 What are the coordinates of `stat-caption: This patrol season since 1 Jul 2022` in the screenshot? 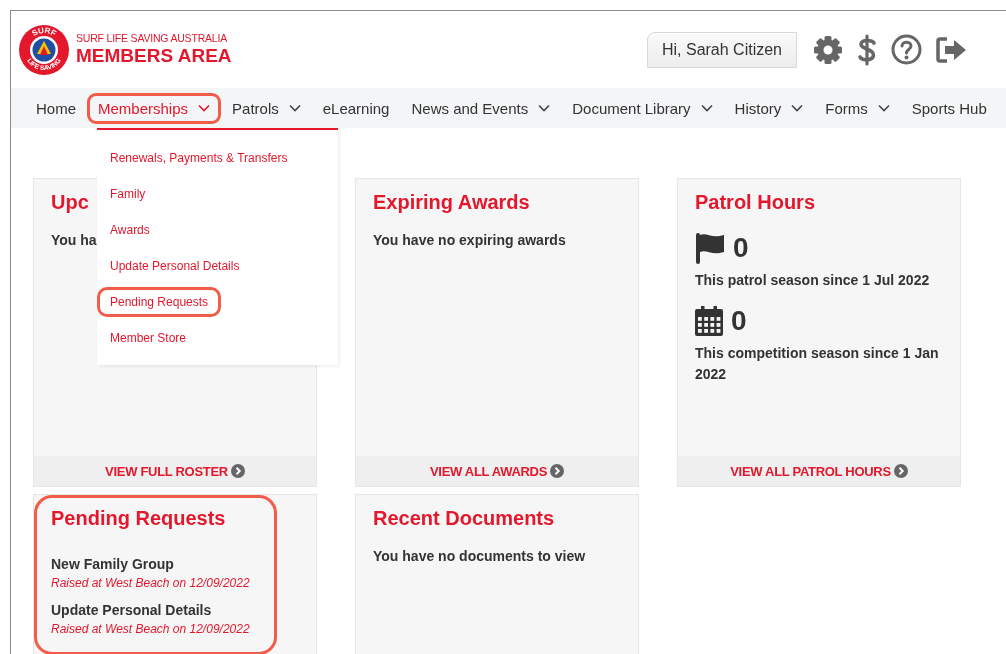 It's located at (813, 280).